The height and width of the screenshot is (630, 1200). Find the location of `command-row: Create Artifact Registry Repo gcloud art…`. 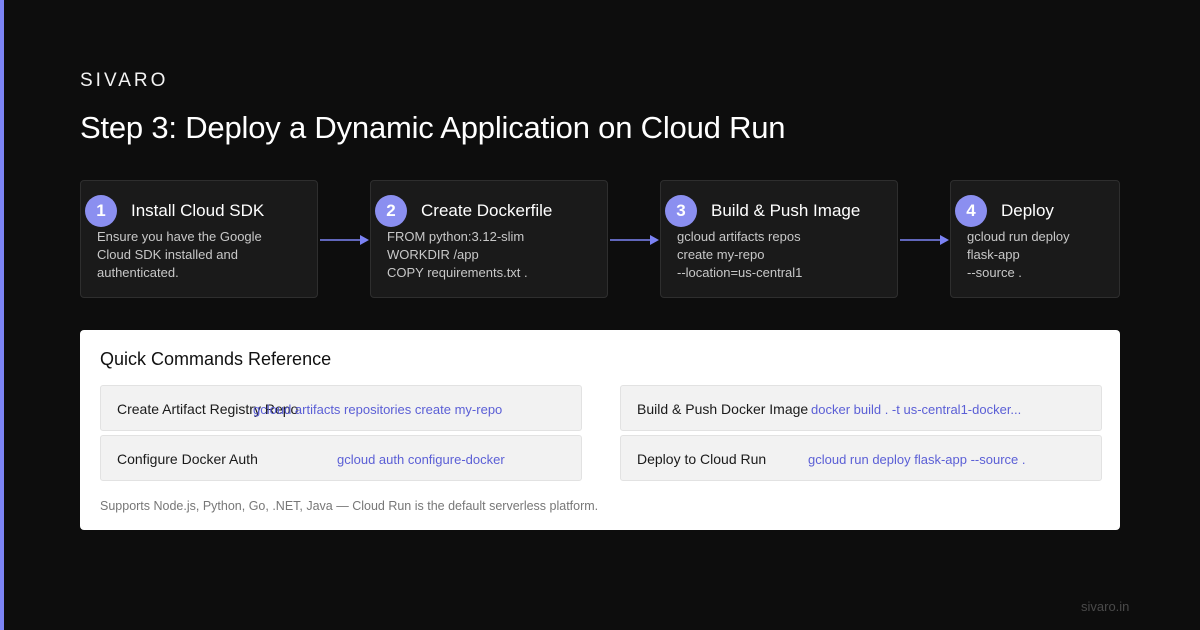

command-row: Create Artifact Registry Repo gcloud art… is located at coordinates (341, 408).